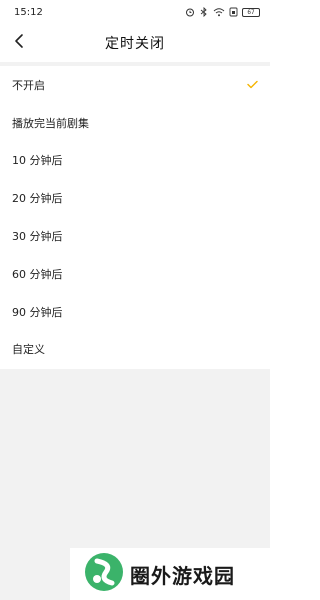 This screenshot has width=320, height=600. I want to click on option-10-min: 10 分钟后, so click(135, 161).